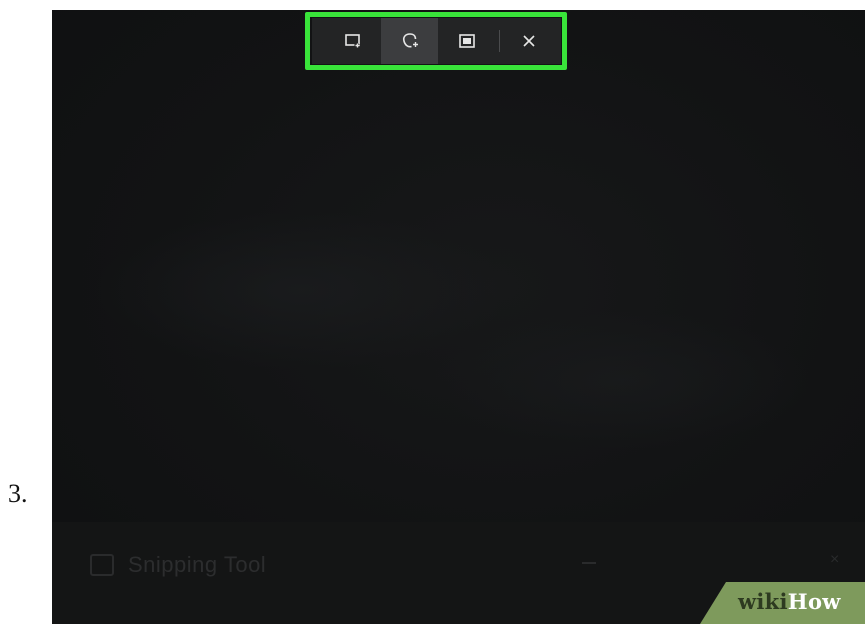 This screenshot has width=865, height=624. I want to click on app-title: Snipping Tool, so click(197, 564).